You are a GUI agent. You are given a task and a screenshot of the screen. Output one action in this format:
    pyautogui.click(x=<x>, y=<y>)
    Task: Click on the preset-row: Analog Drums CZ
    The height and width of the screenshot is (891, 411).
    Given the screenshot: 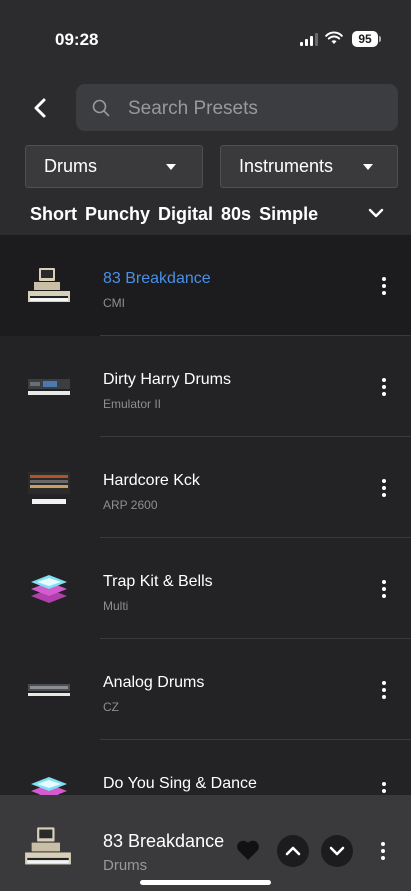 What is the action you would take?
    pyautogui.click(x=205, y=689)
    